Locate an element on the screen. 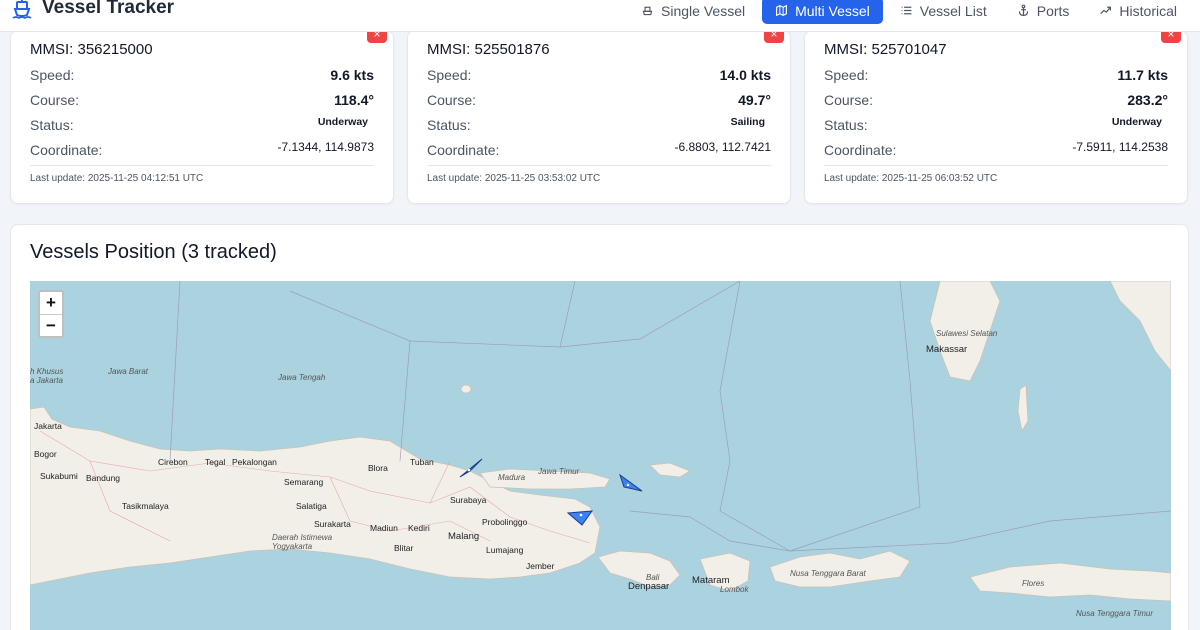 The height and width of the screenshot is (630, 1200). sulawesi-east is located at coordinates (1140, 326).